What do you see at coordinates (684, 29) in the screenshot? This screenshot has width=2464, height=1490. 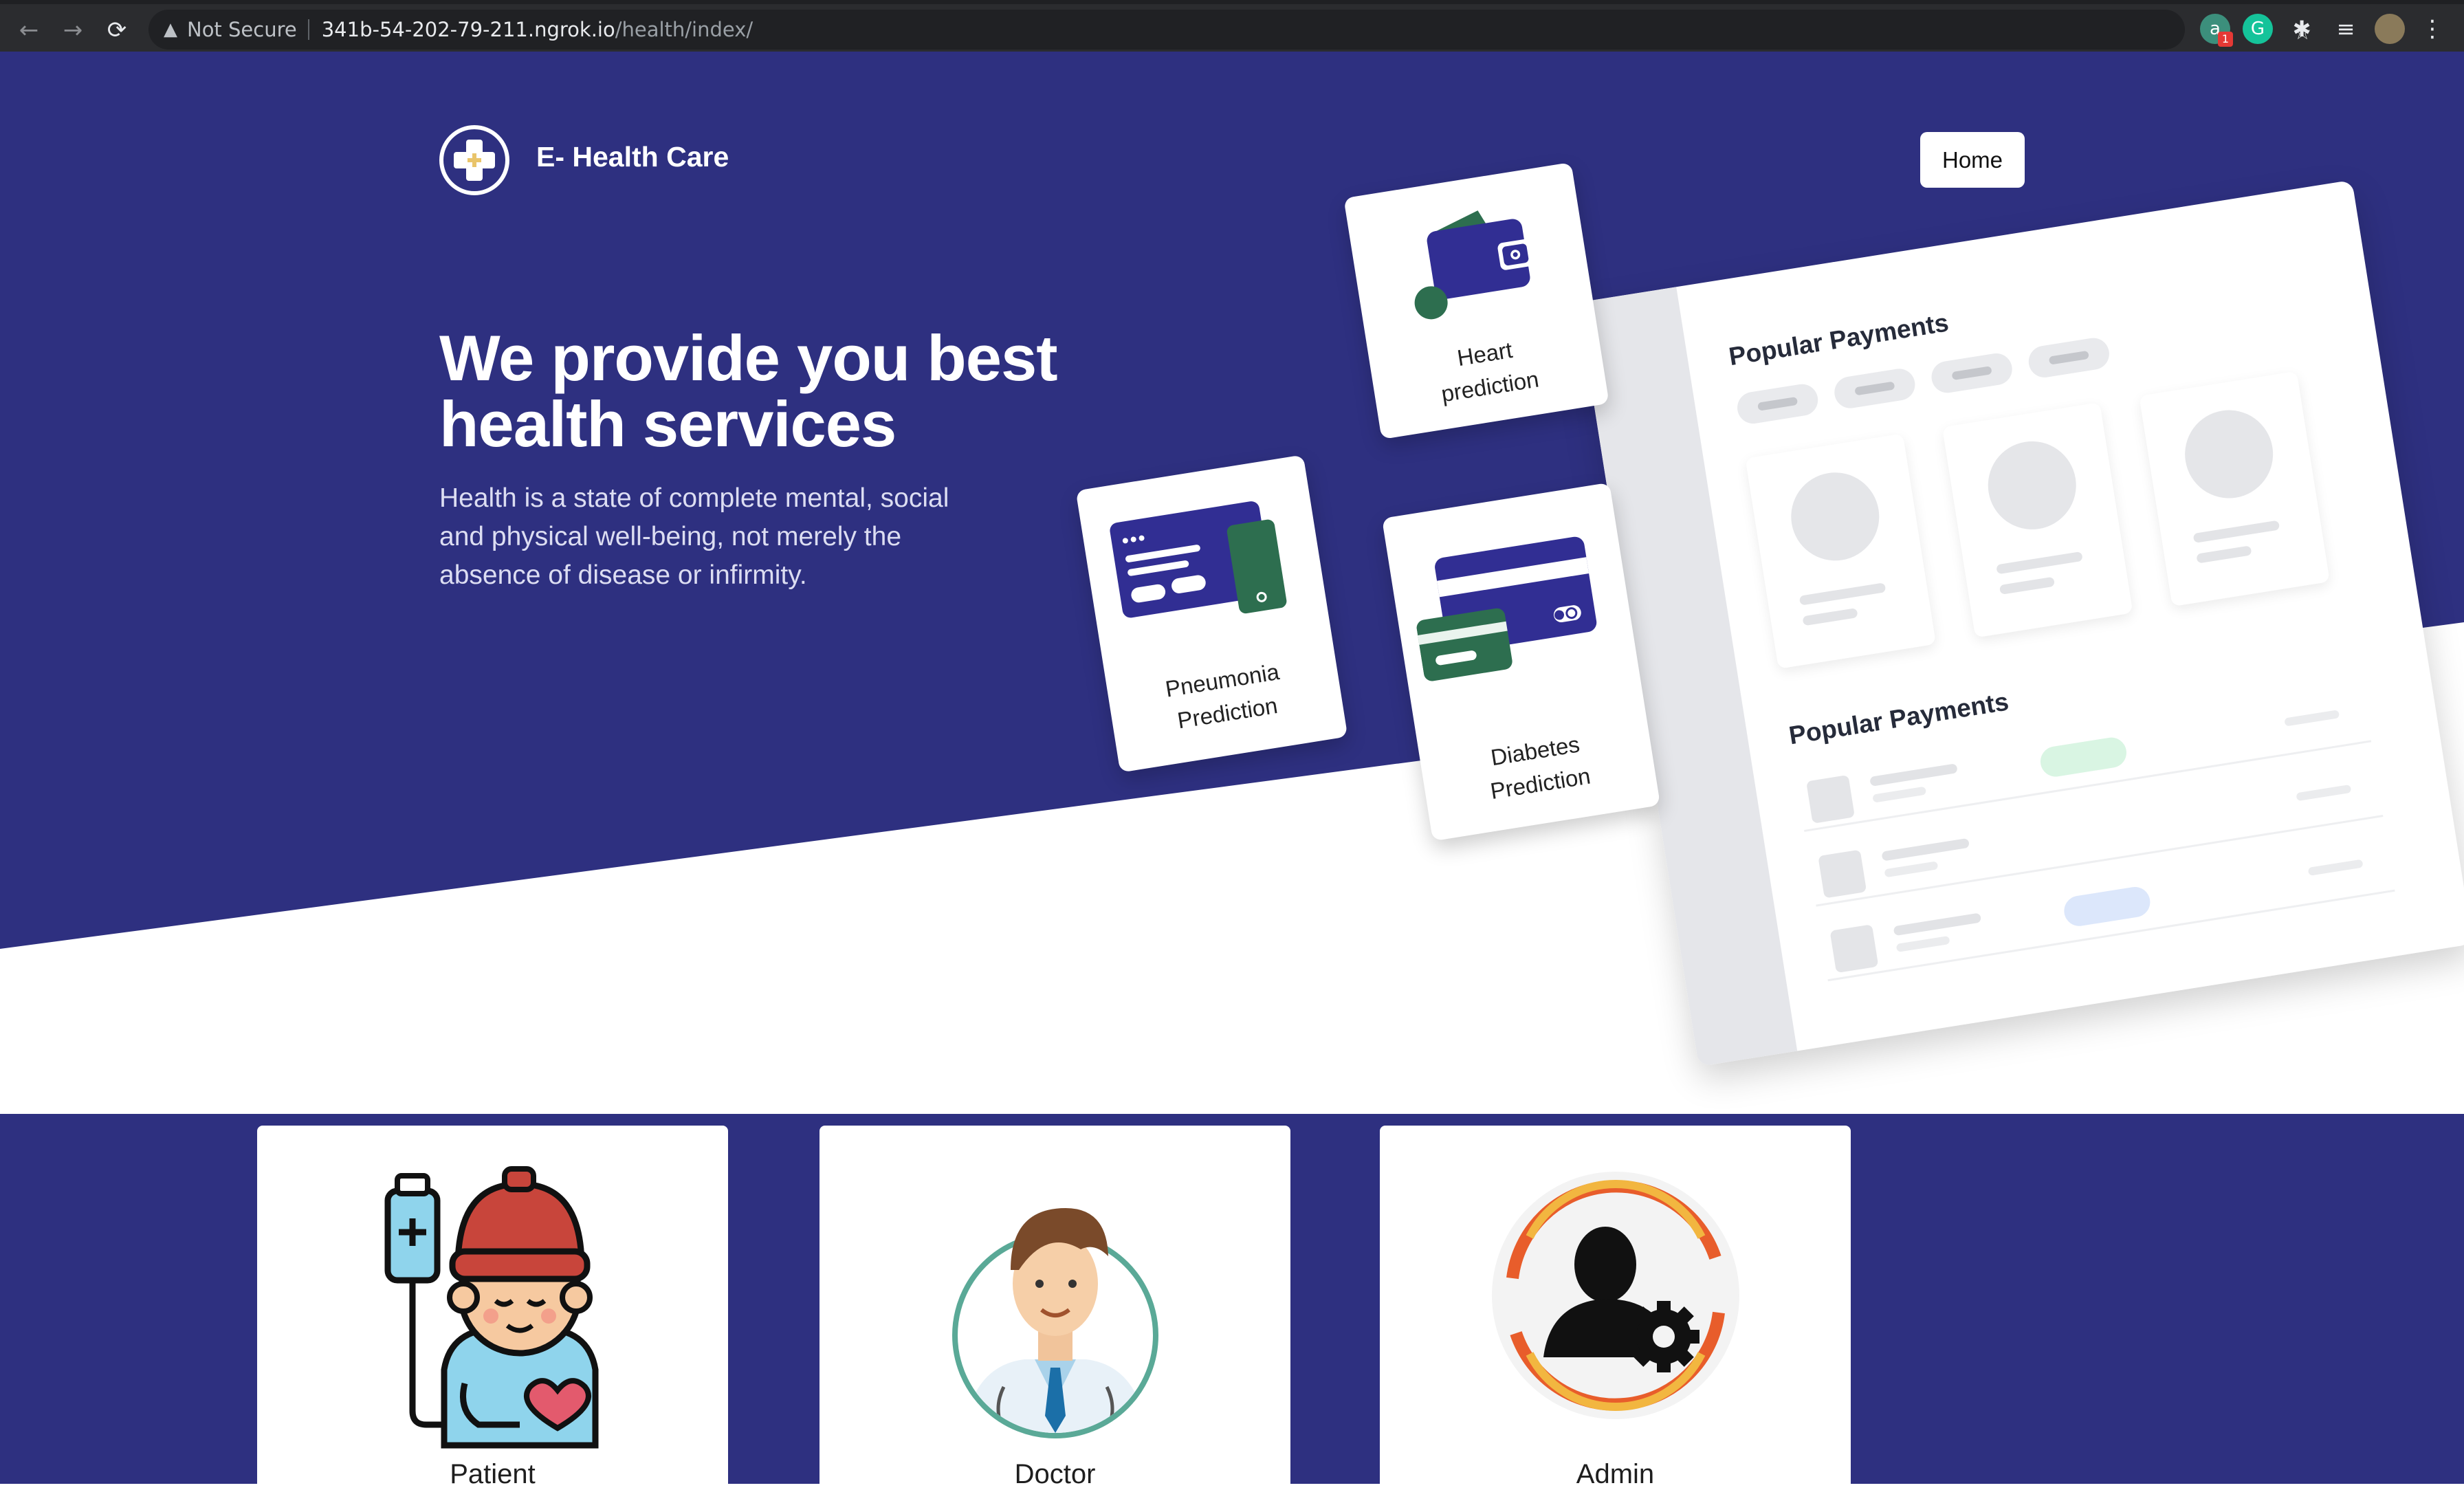 I see `url-path: /health/index/` at bounding box center [684, 29].